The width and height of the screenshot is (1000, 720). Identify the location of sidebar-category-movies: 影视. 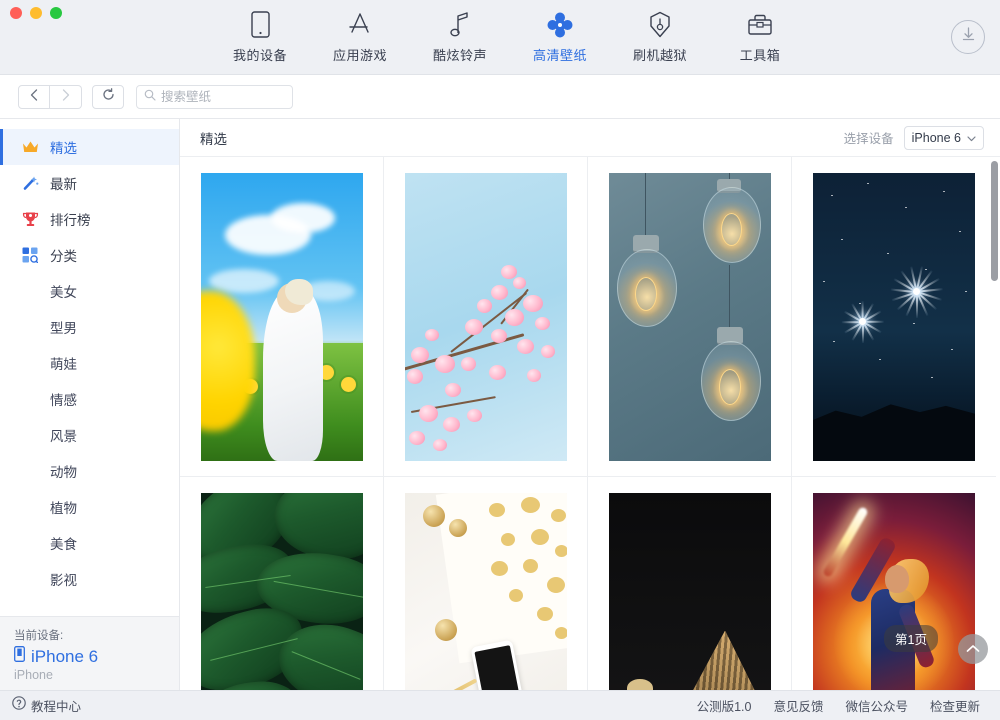
(89, 579).